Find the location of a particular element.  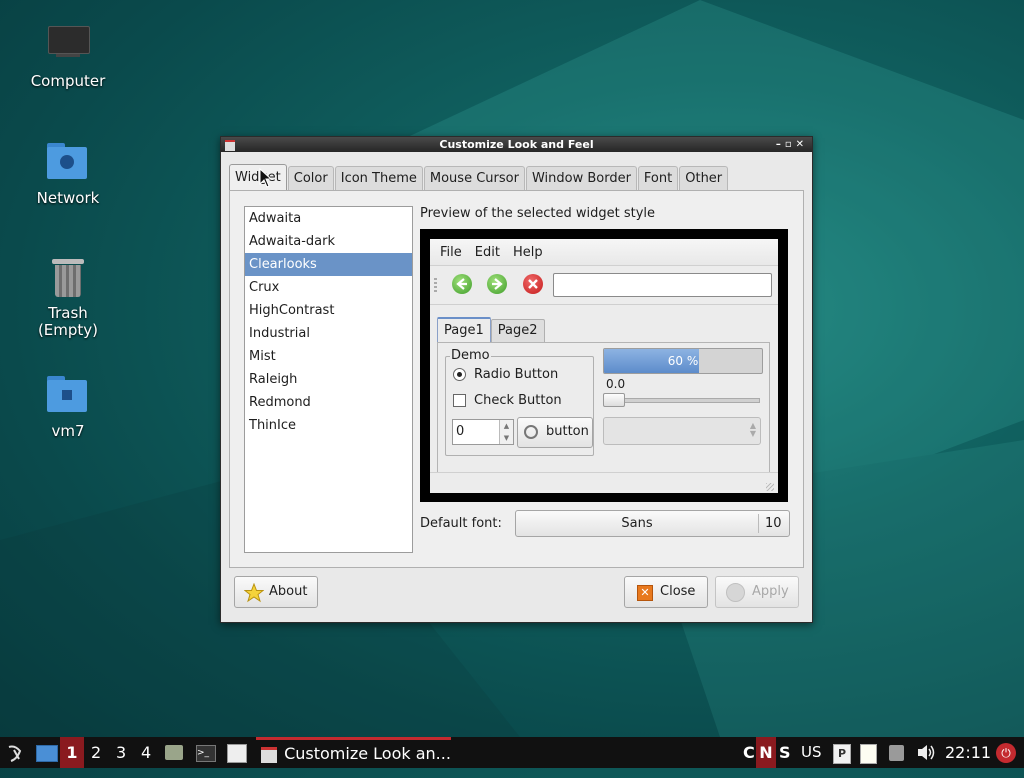

checkbox-indicator-icon is located at coordinates (459, 400).